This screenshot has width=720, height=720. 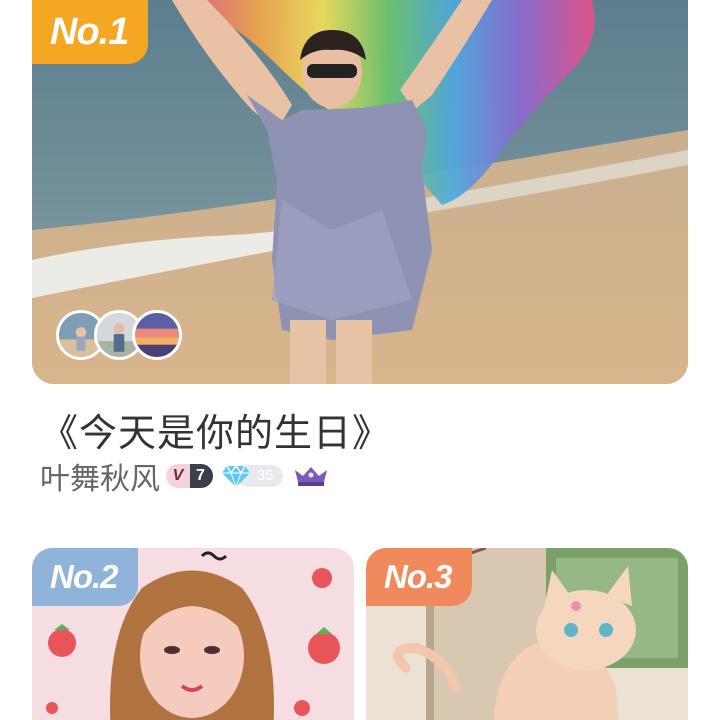 What do you see at coordinates (193, 634) in the screenshot?
I see `video-card: No.2` at bounding box center [193, 634].